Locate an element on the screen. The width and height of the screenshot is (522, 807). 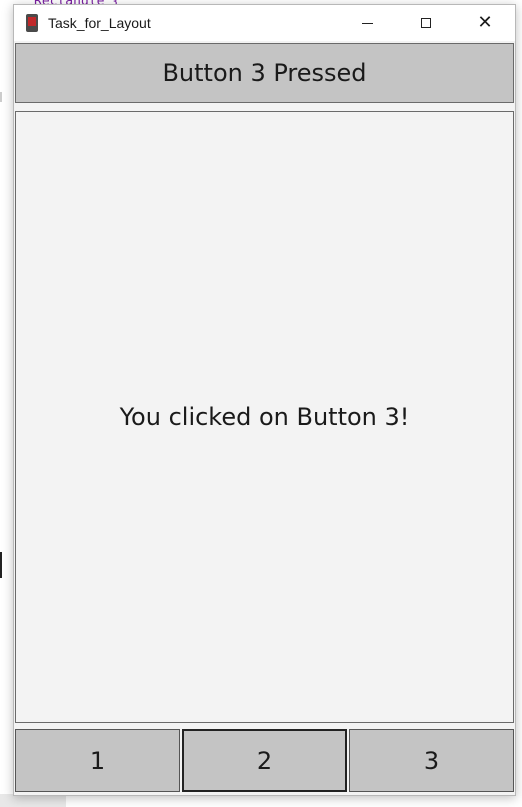
minimize-button is located at coordinates (367, 23).